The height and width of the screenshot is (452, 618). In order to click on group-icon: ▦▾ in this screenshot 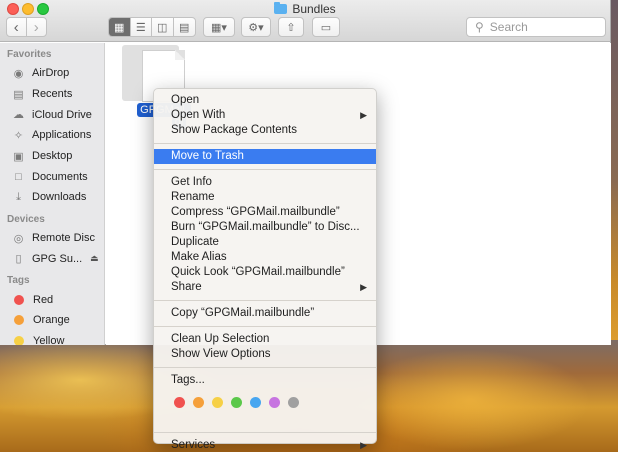, I will do `click(219, 27)`.